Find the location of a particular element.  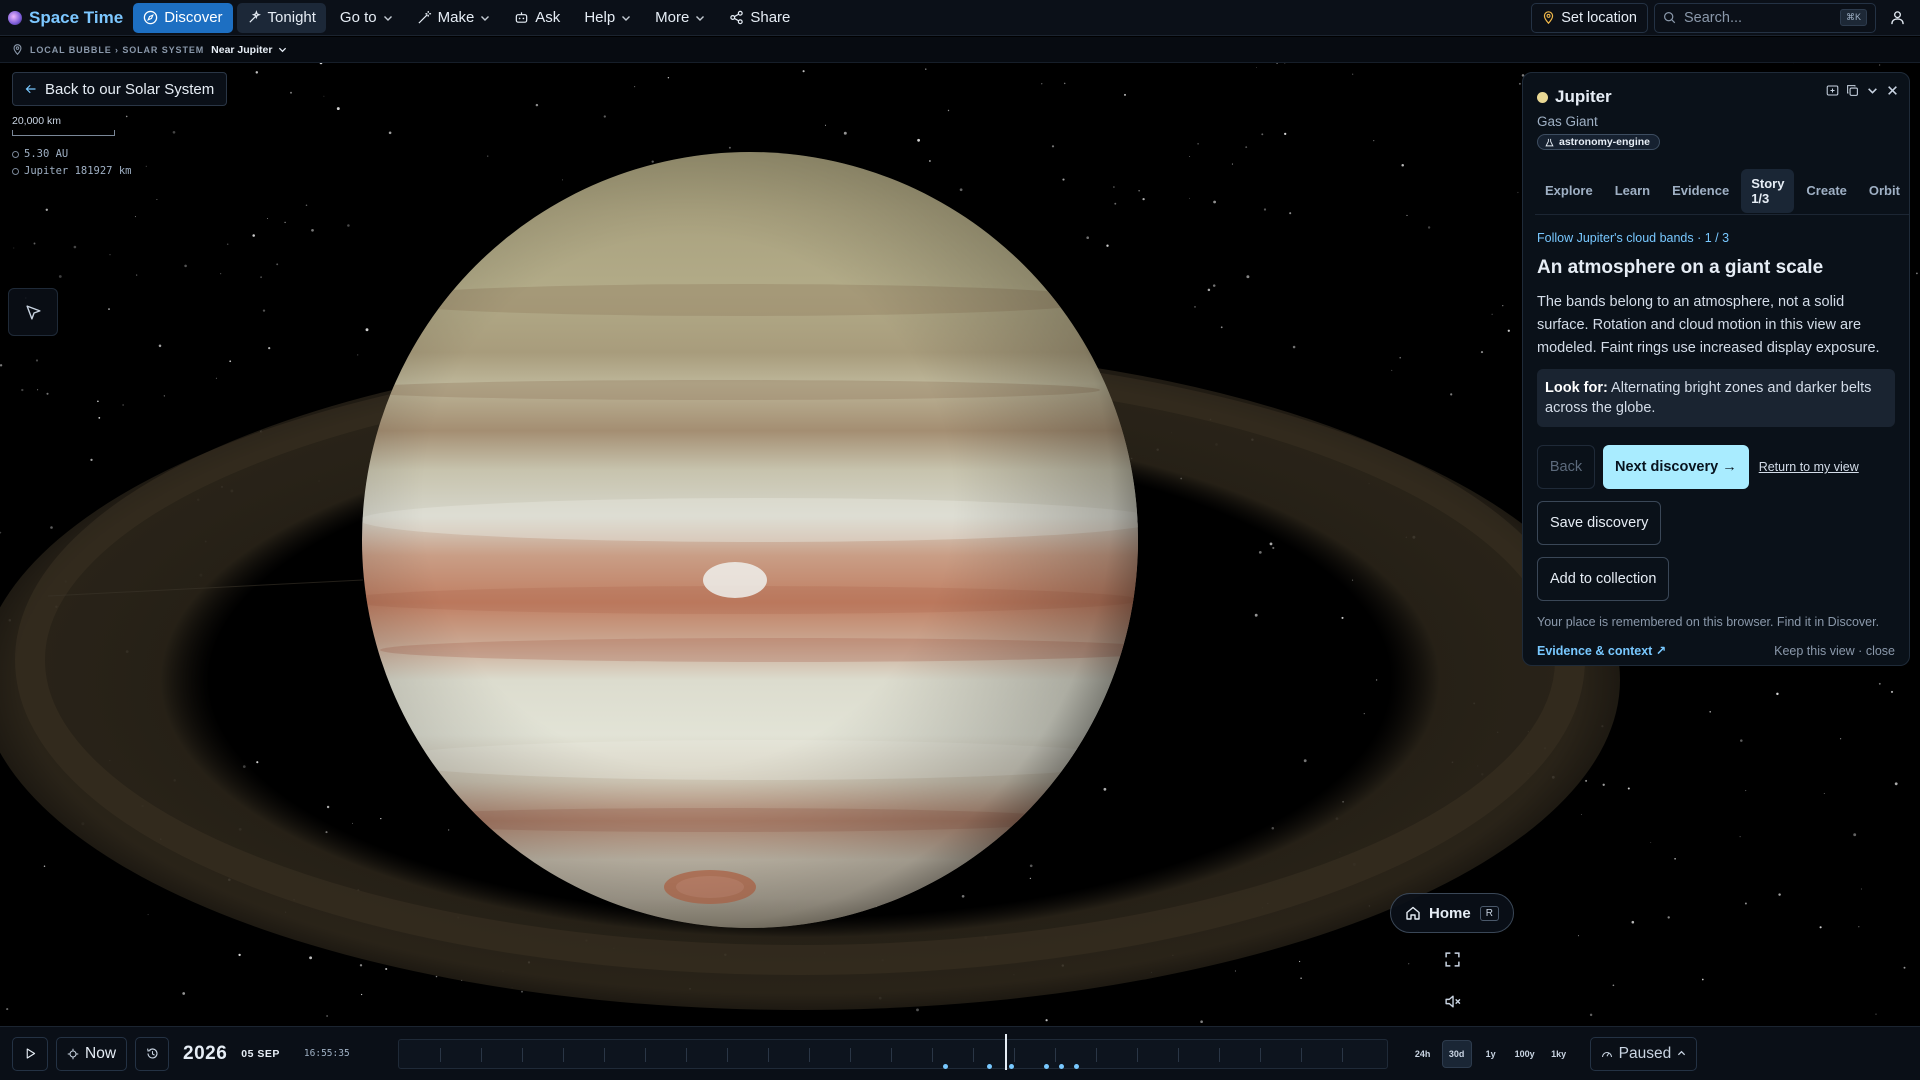

save-discovery-button: Save discovery is located at coordinates (1599, 523).